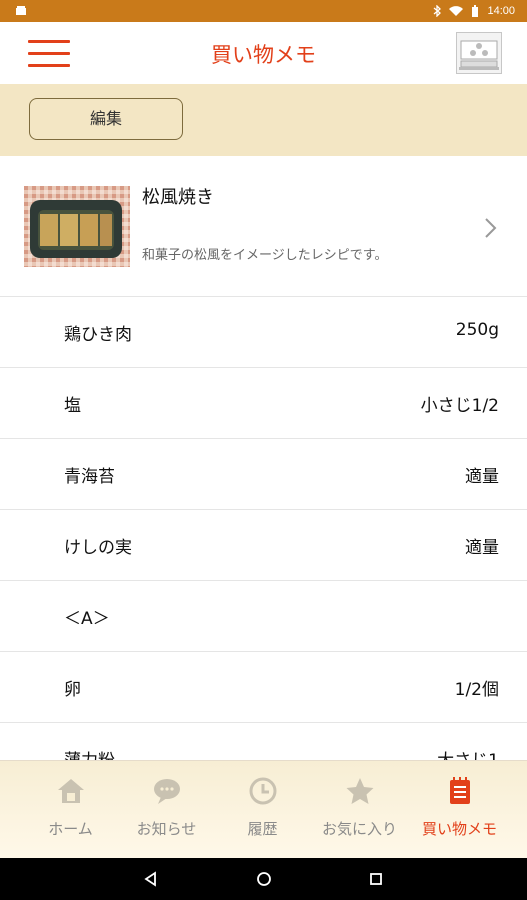 Image resolution: width=527 pixels, height=900 pixels. Describe the element at coordinates (438, 11) in the screenshot. I see `bluetooth-icon` at that location.